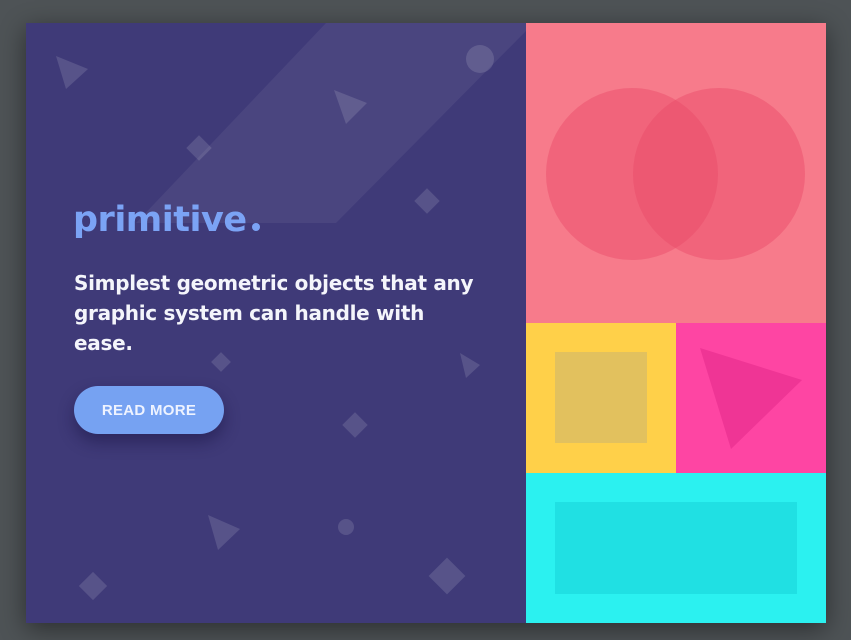 This screenshot has width=851, height=640. I want to click on brand-logo: primitive, so click(166, 220).